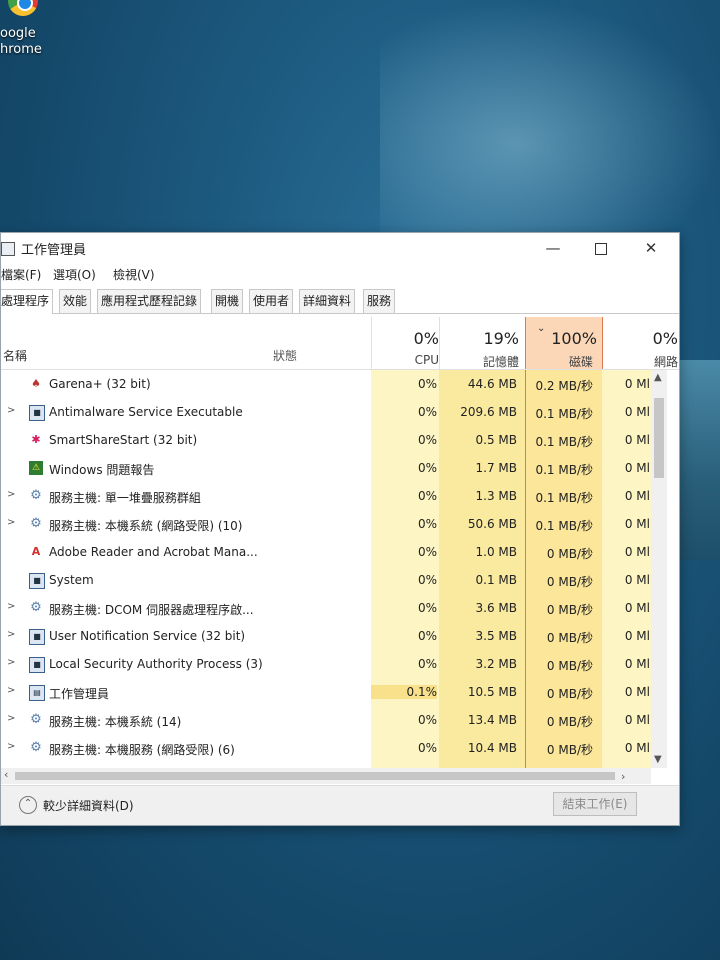 The image size is (720, 960). Describe the element at coordinates (75, 301) in the screenshot. I see `tab-performance: 效能` at that location.